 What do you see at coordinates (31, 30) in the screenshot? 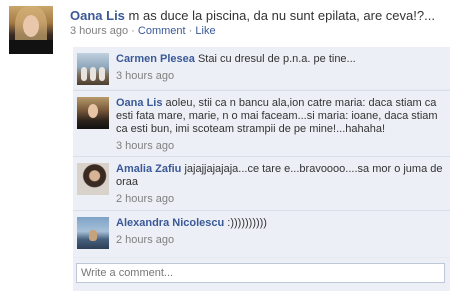
I see `author-avatar` at bounding box center [31, 30].